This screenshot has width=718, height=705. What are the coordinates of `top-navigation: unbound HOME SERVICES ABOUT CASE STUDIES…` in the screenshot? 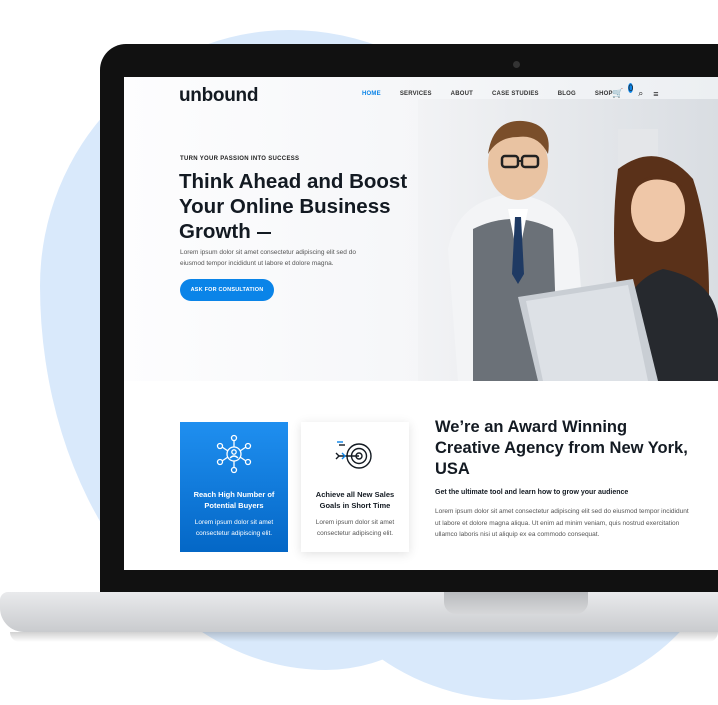 It's located at (421, 95).